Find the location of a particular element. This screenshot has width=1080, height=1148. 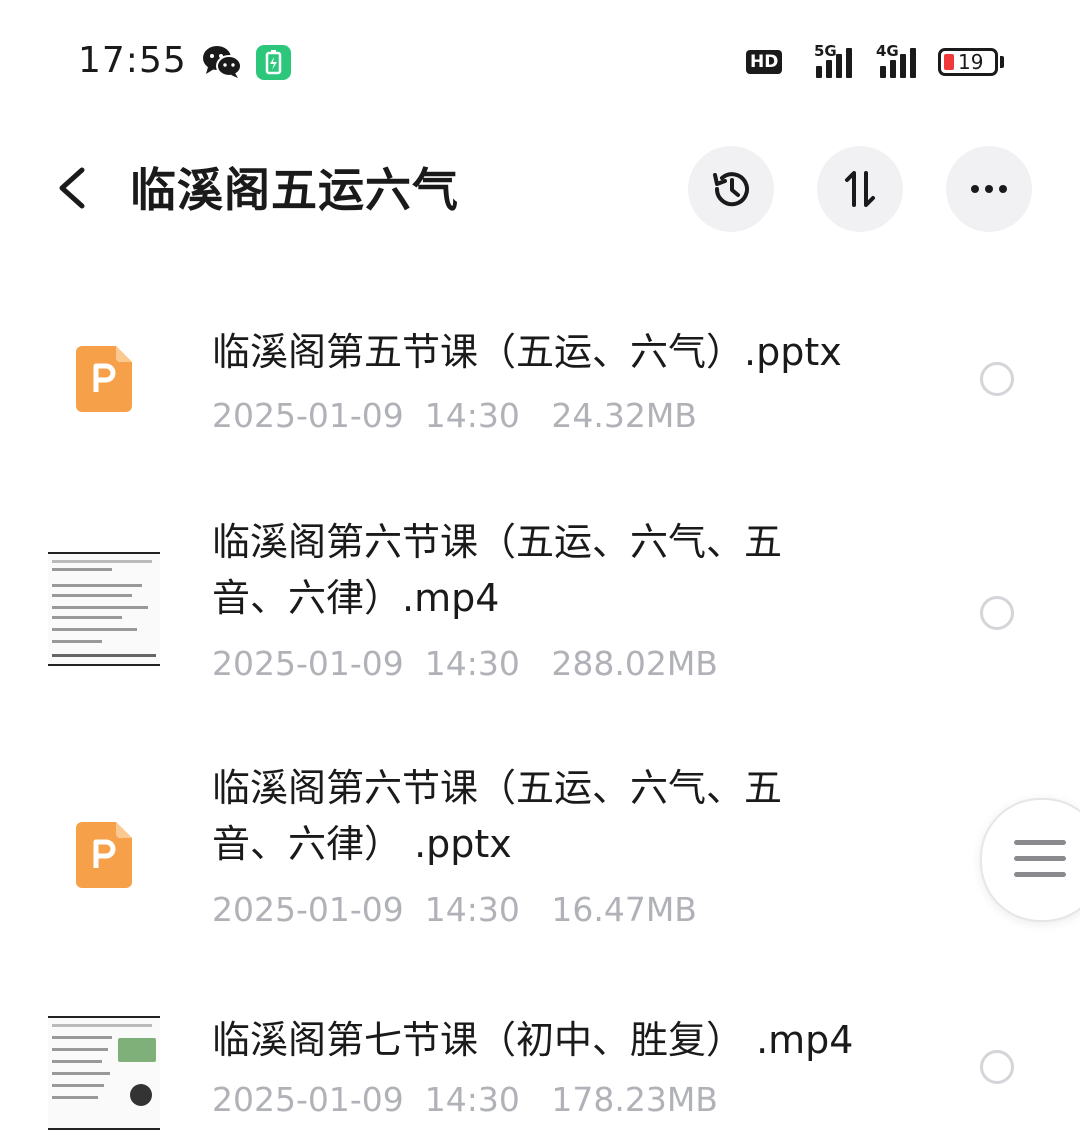

file-size: 288.02MB is located at coordinates (634, 663).